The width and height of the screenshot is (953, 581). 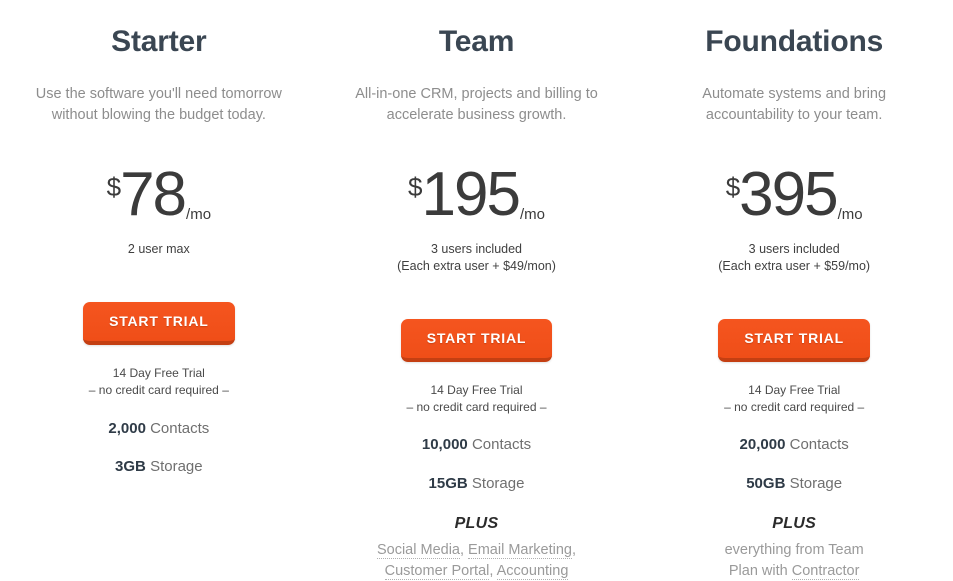 I want to click on feature-contacts: 20,000 Contacts, so click(x=794, y=445).